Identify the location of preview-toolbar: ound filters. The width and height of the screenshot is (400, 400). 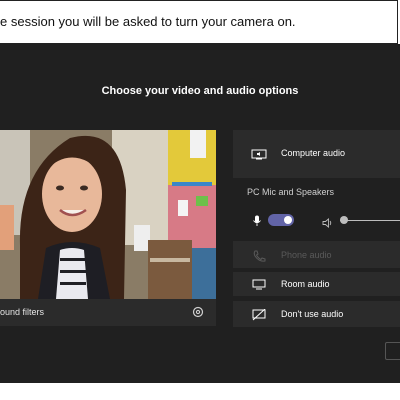
(108, 312).